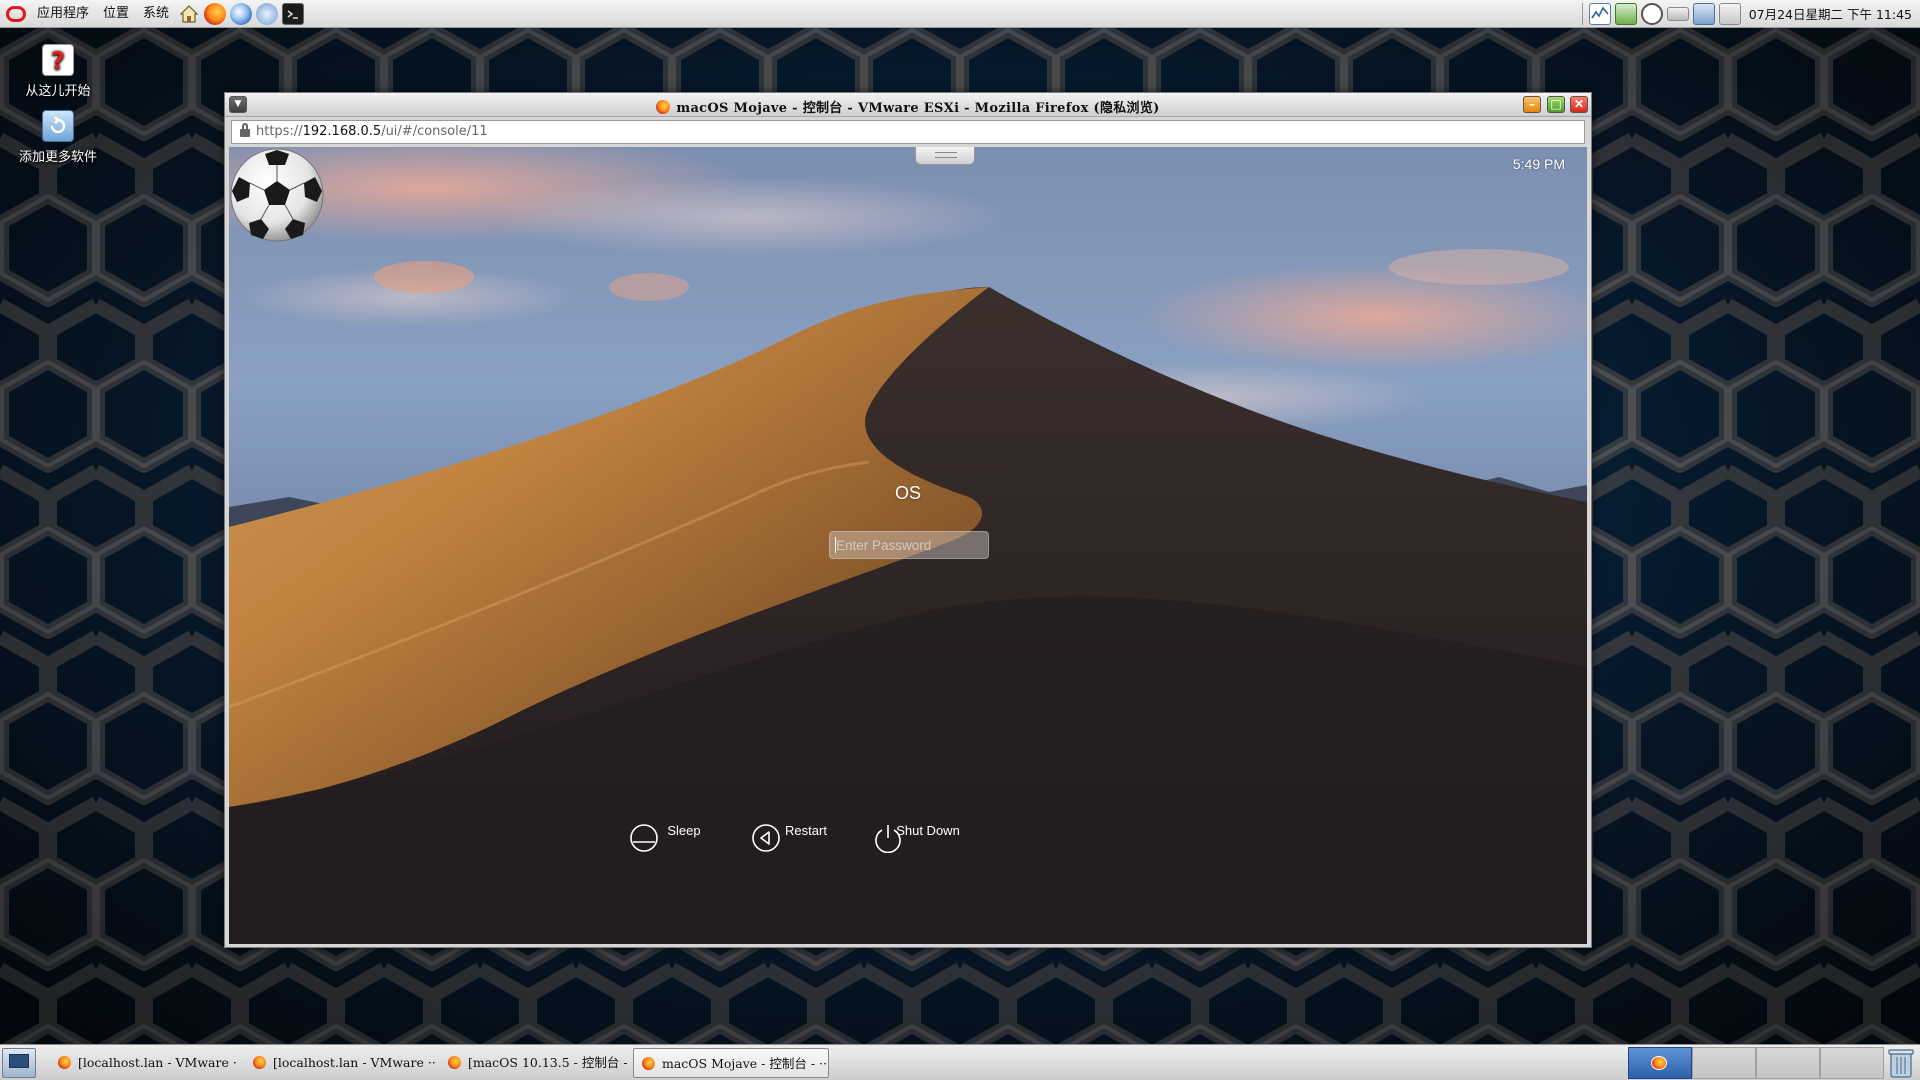  Describe the element at coordinates (1677, 13) in the screenshot. I see `removable-drive-icon` at that location.